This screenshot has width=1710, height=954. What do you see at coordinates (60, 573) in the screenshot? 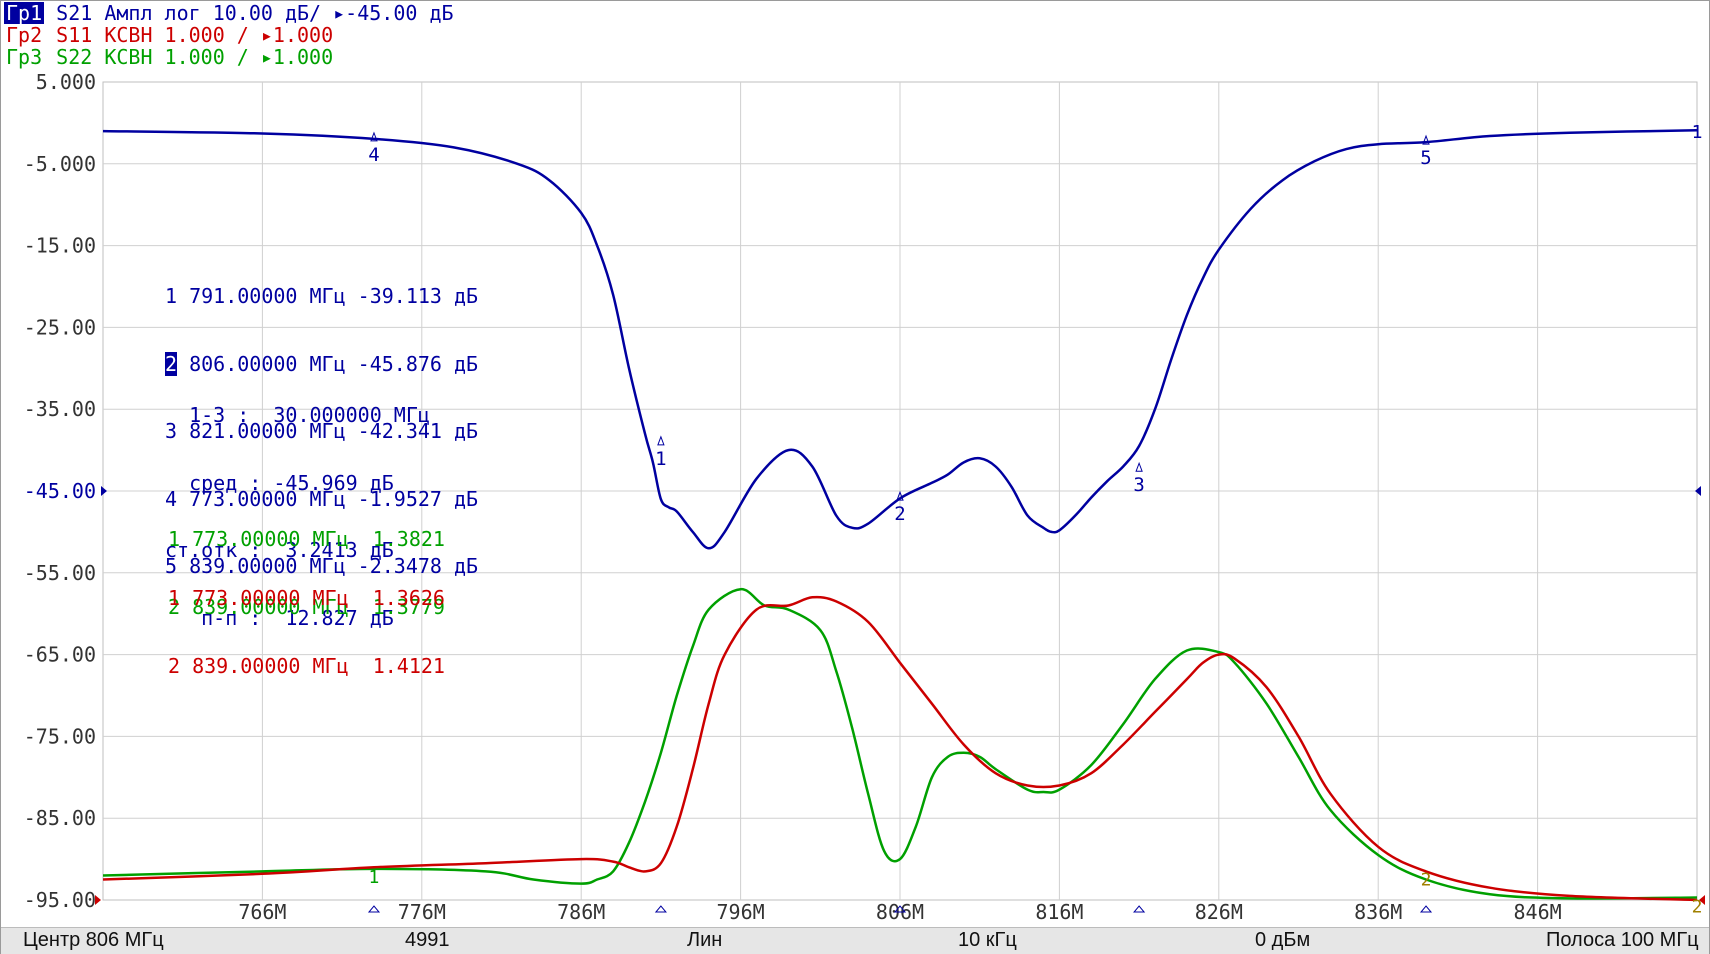
I see `y-tick-label: -55.00` at bounding box center [60, 573].